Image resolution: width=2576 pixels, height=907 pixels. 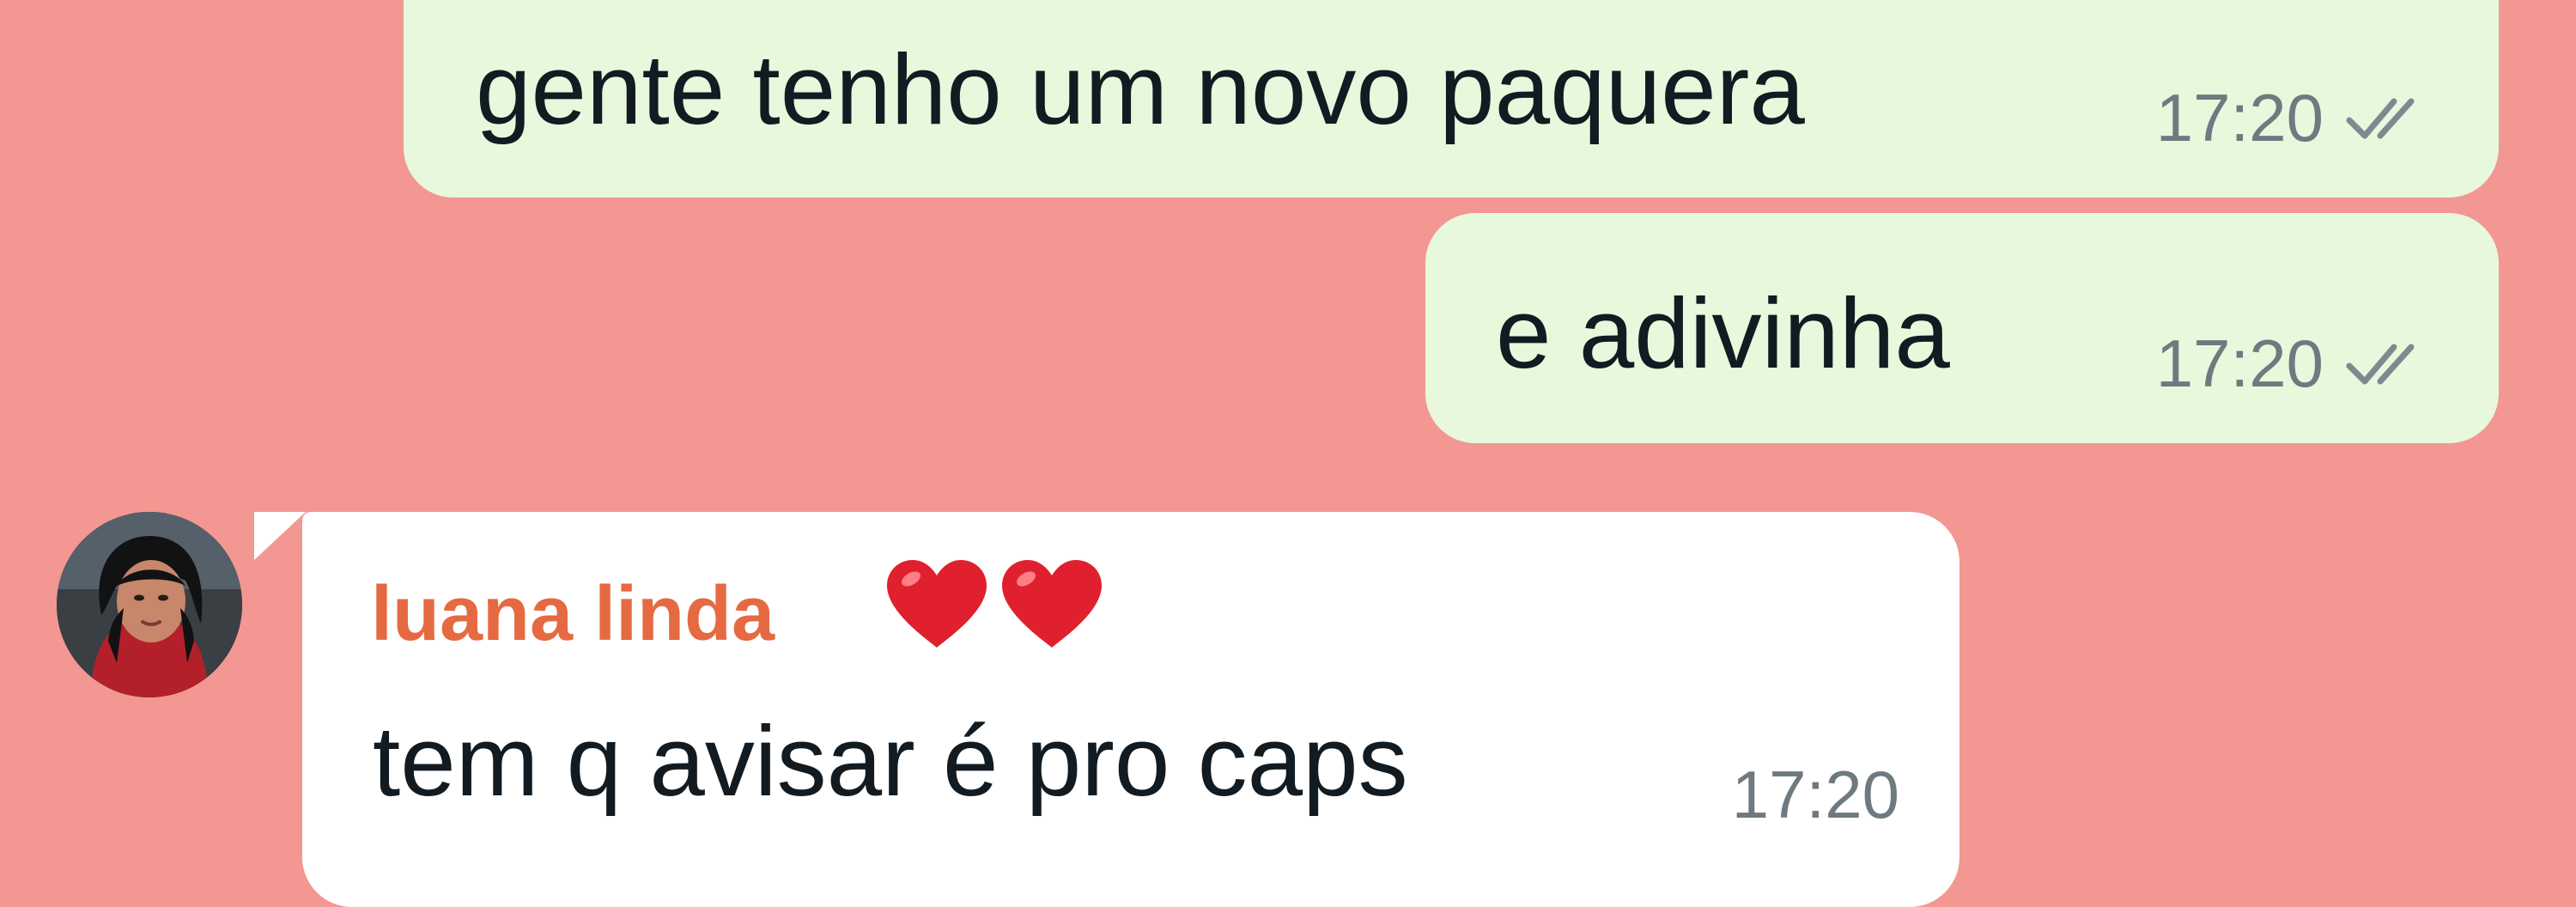 I want to click on sender-name: luana linda, so click(x=573, y=614).